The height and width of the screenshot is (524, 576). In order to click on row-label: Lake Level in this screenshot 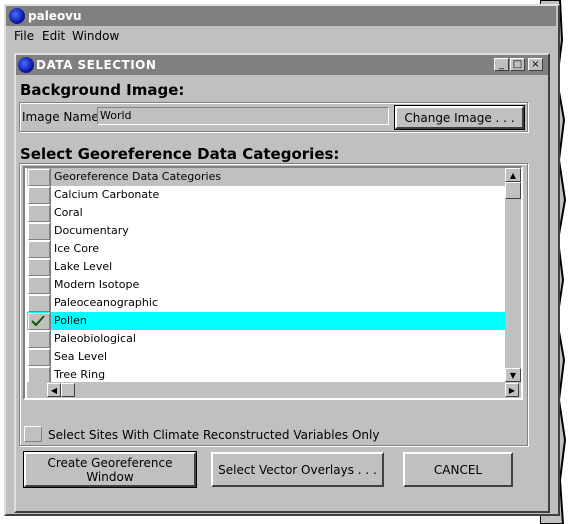, I will do `click(277, 267)`.